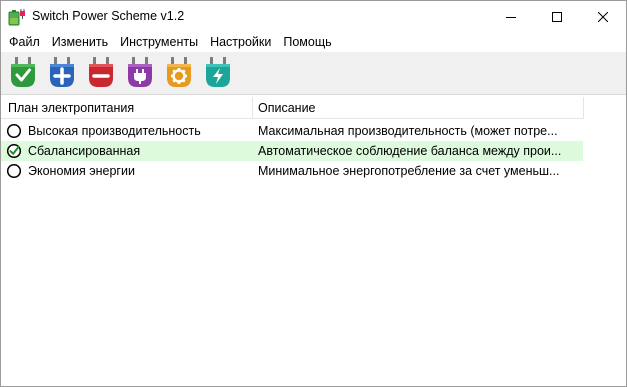 The width and height of the screenshot is (627, 387). What do you see at coordinates (84, 151) in the screenshot?
I see `plan-name: Сбалансированная` at bounding box center [84, 151].